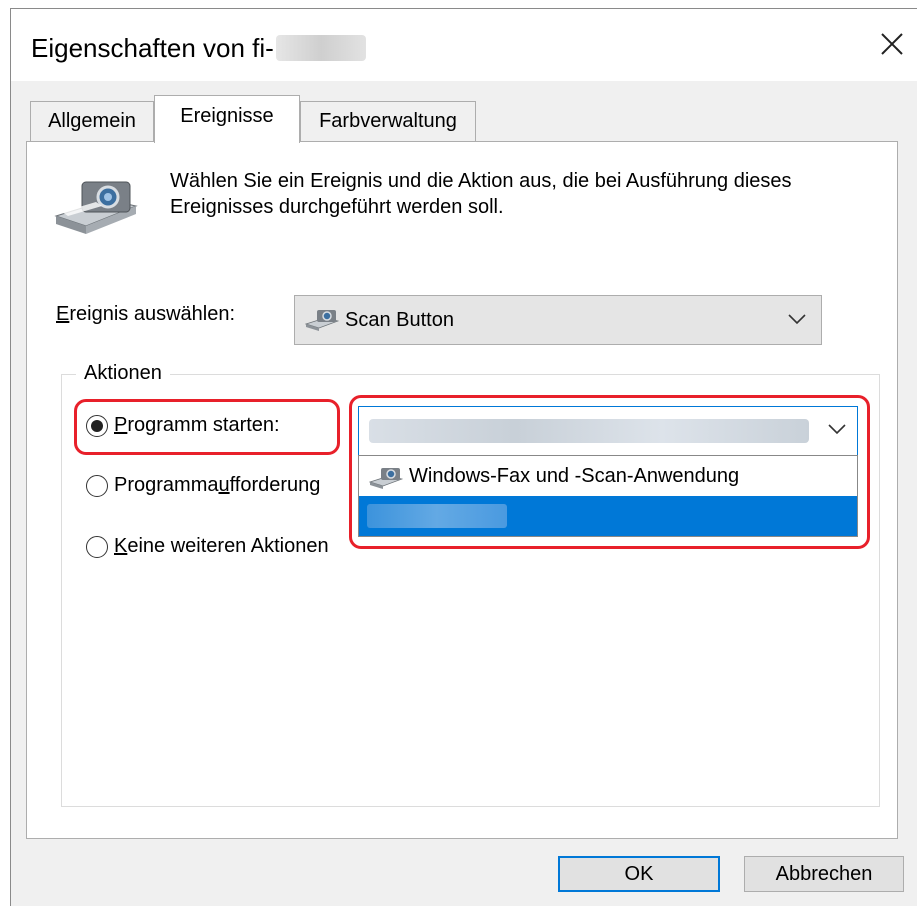 The image size is (917, 906). I want to click on program-dropdown-list: Windows-Fax und -Scan-Anwendung, so click(608, 496).